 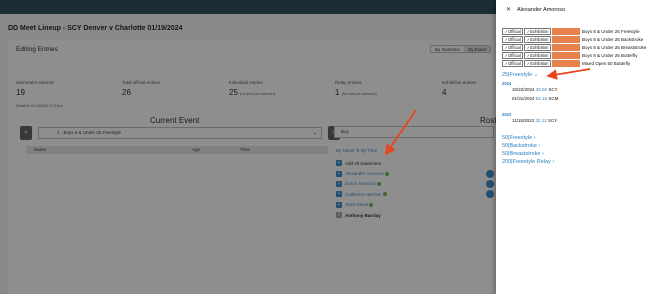 I want to click on event-toggle: 50|Backstroke ›, so click(x=521, y=146).